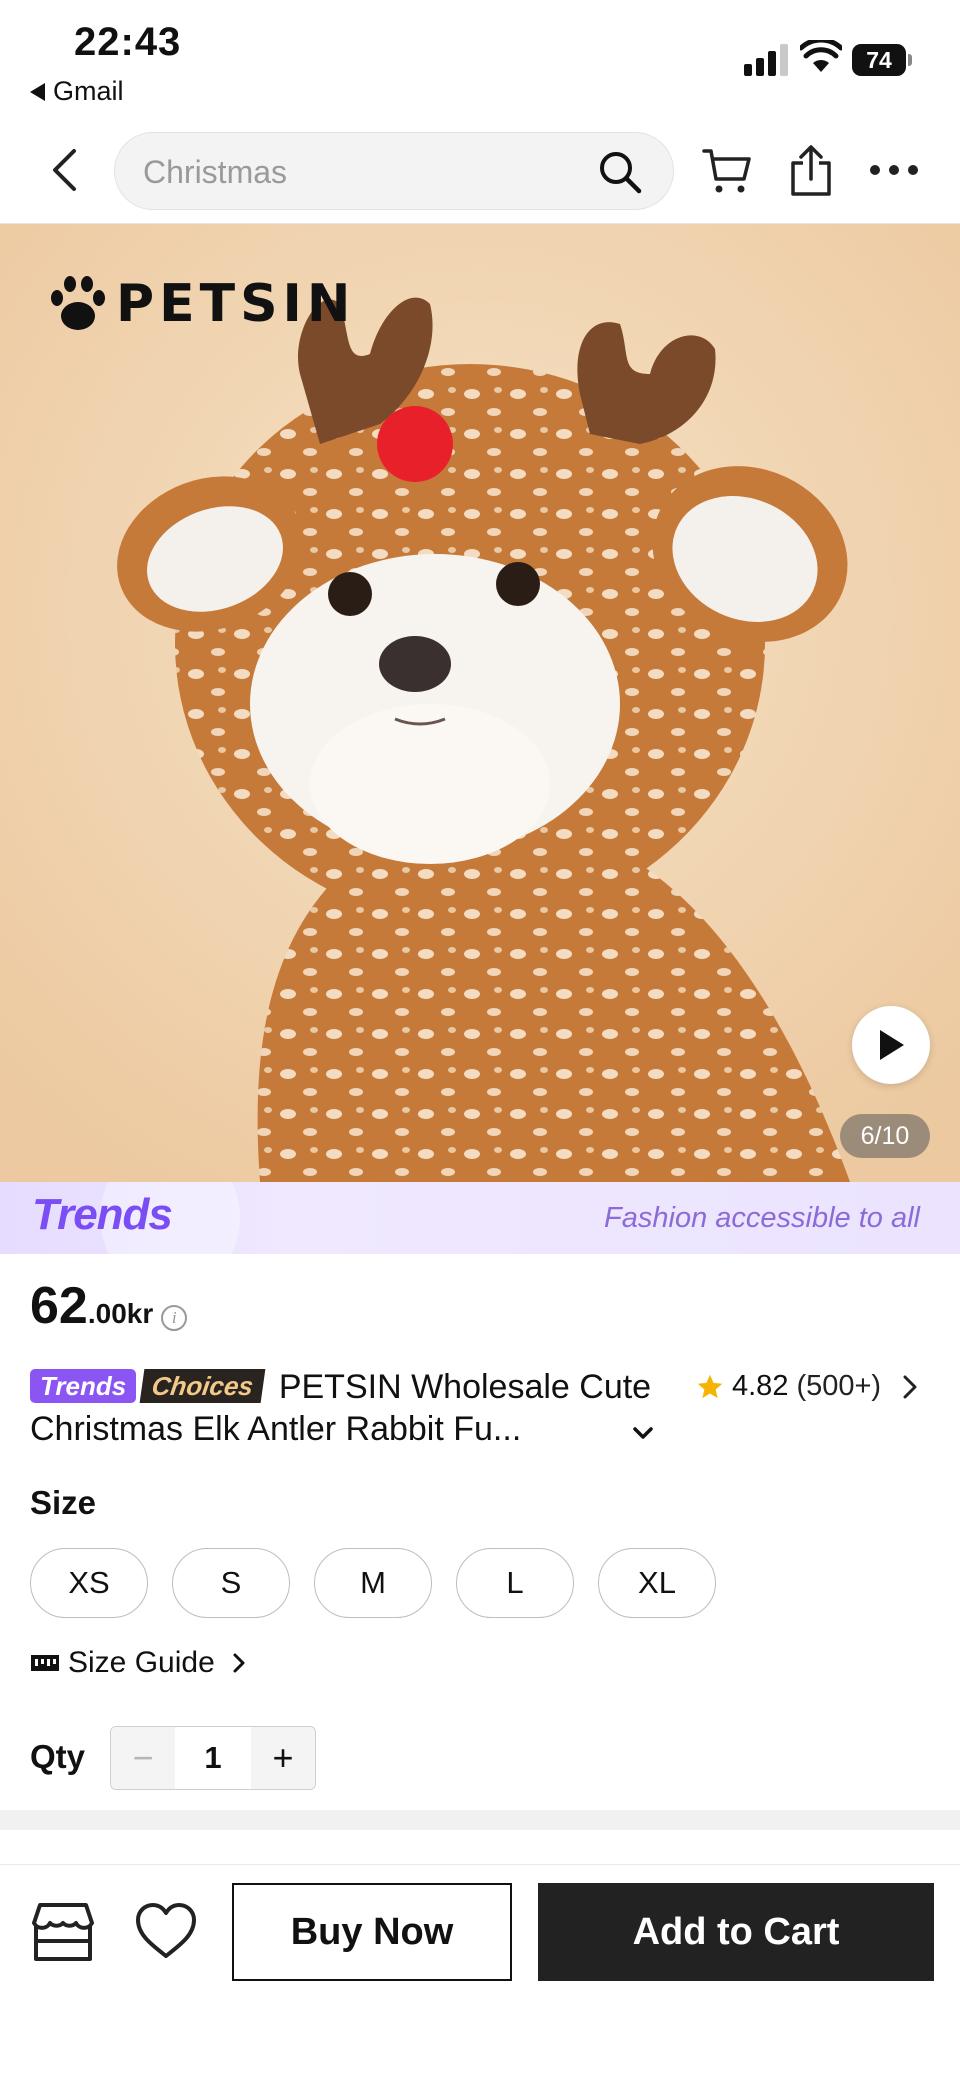 This screenshot has width=960, height=2078. I want to click on star-icon, so click(710, 1386).